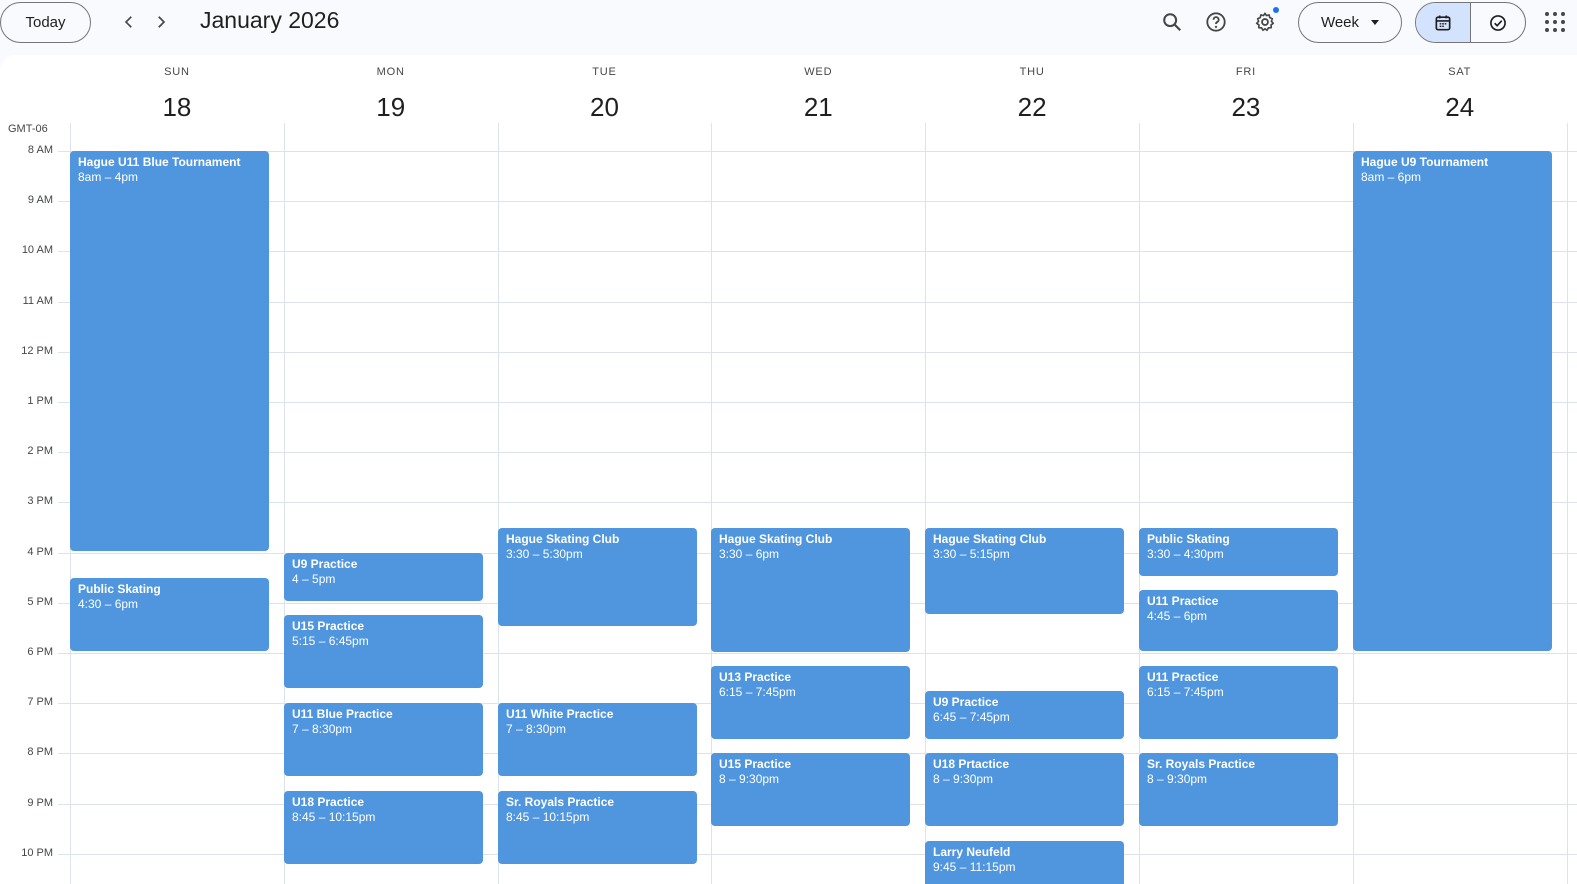 This screenshot has height=884, width=1577. I want to click on calendar-event: Sr. Royals Practice 8:45 – 10:15pm, so click(597, 827).